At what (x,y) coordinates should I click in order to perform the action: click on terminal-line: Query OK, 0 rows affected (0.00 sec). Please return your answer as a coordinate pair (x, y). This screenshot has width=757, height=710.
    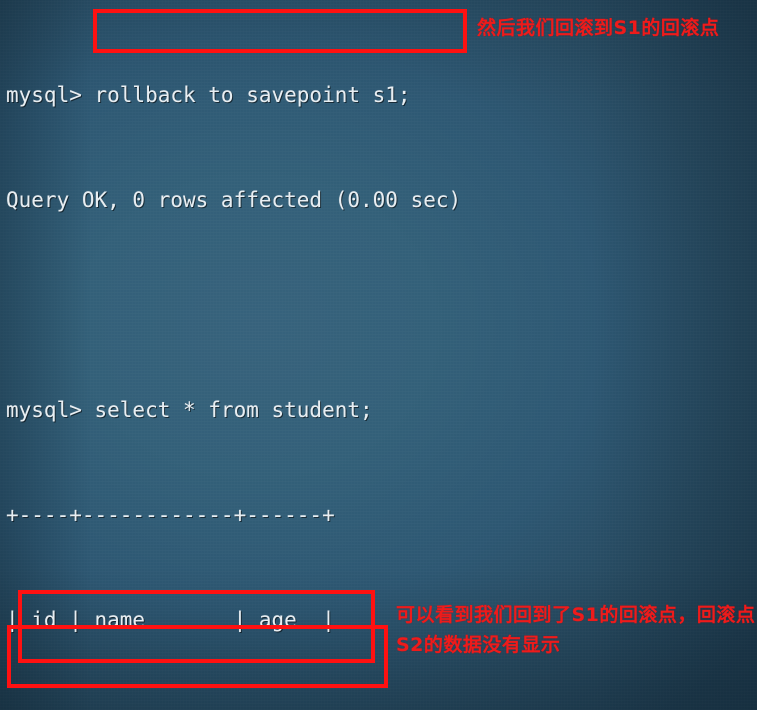
    Looking at the image, I should click on (234, 200).